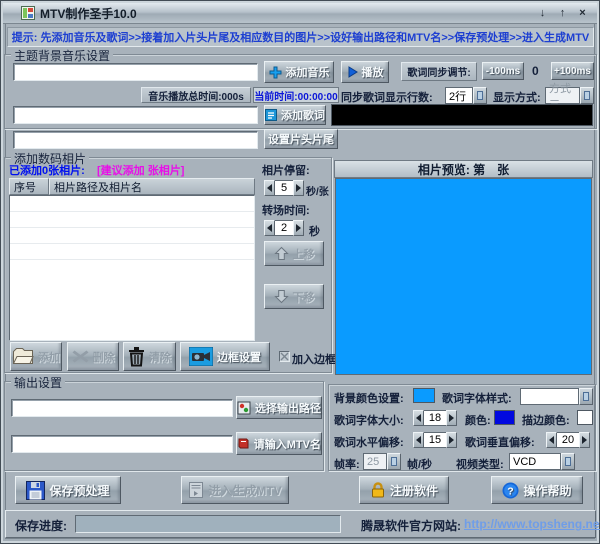 This screenshot has height=544, width=600. I want to click on h-offset-increment-button, so click(451, 440).